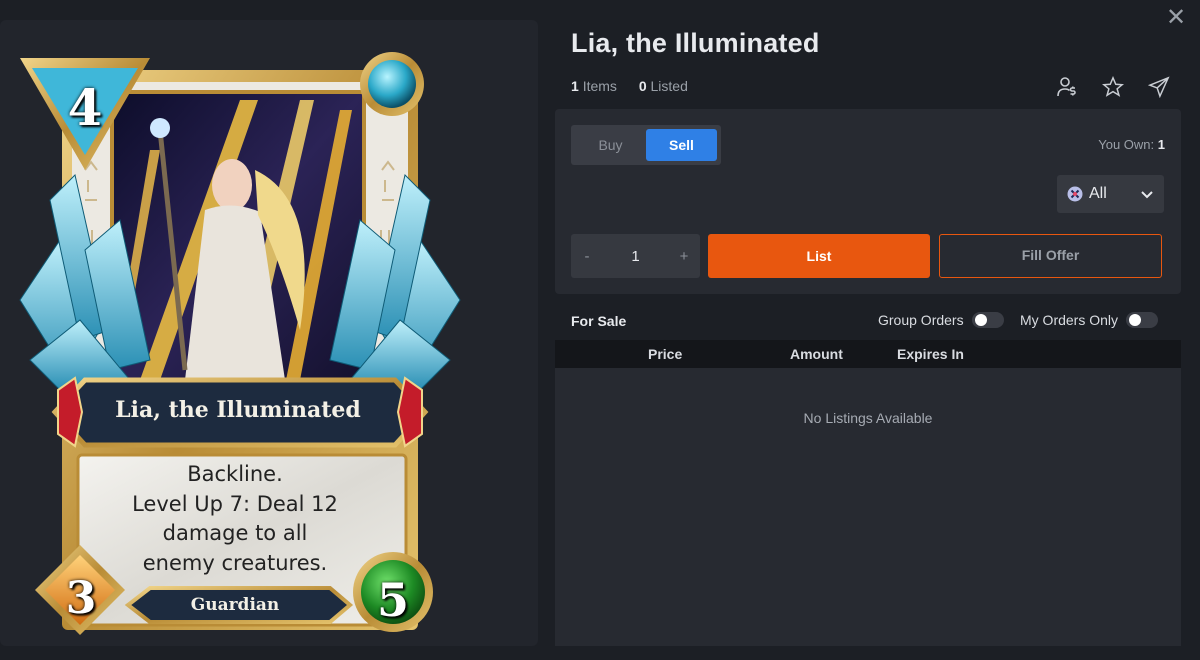 This screenshot has width=1200, height=660. I want to click on items-label: Items, so click(599, 86).